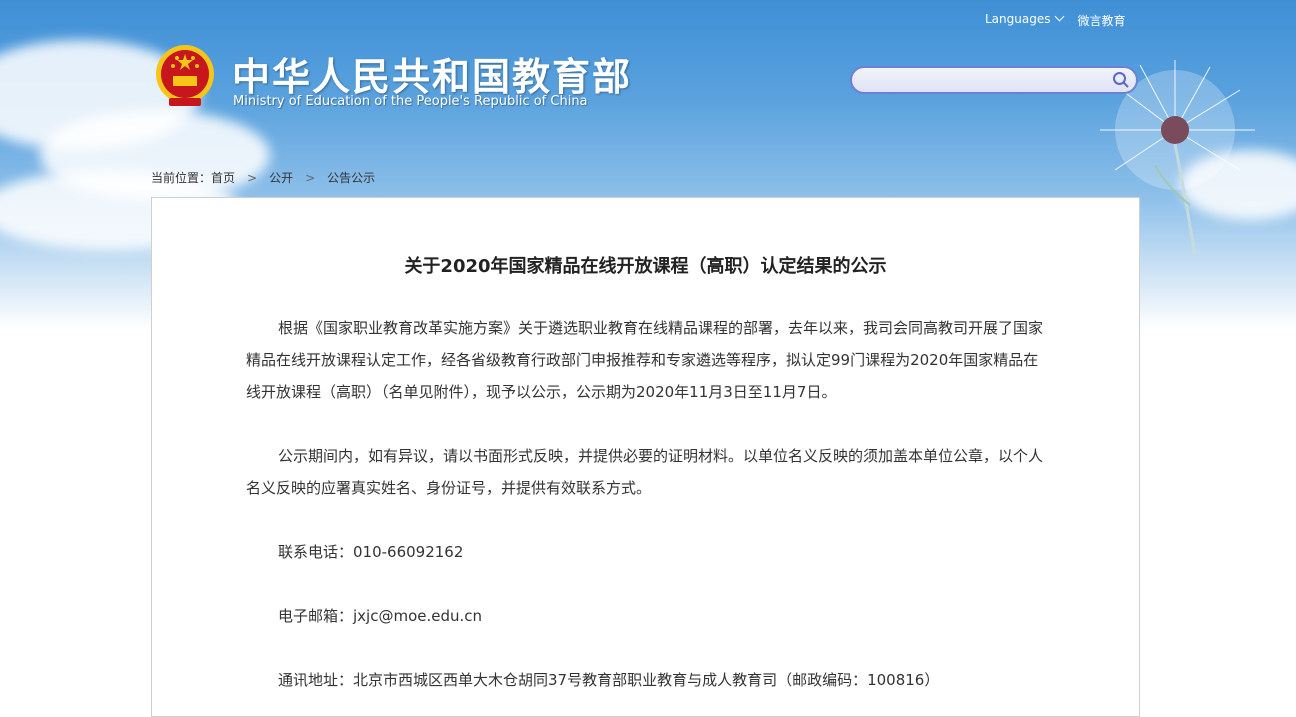  I want to click on languages-menu: Languages, so click(1025, 20).